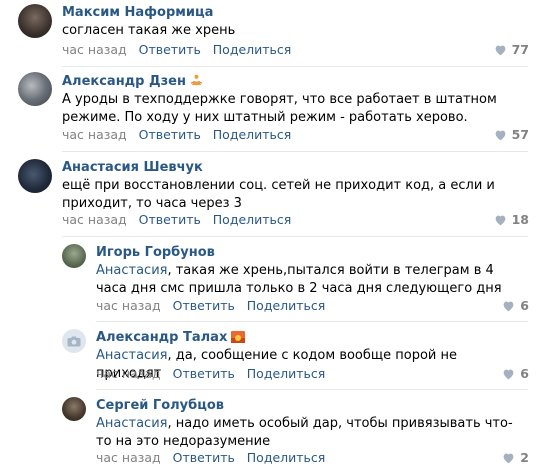 This screenshot has height=472, width=545. I want to click on like-button: 18, so click(511, 219).